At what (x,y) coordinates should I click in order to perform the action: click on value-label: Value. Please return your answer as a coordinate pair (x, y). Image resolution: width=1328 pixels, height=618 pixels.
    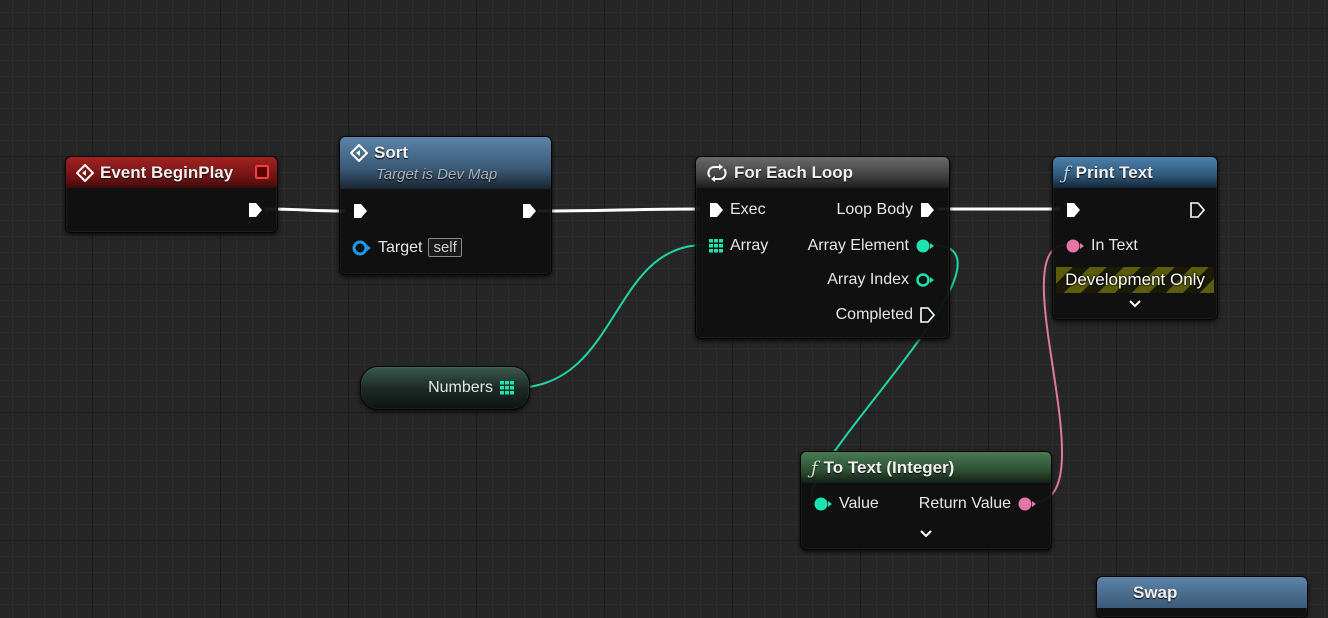
    Looking at the image, I should click on (859, 503).